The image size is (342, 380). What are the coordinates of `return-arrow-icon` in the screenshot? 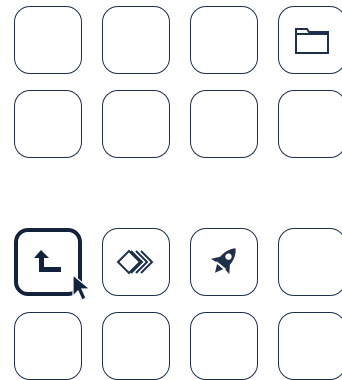 It's located at (48, 262).